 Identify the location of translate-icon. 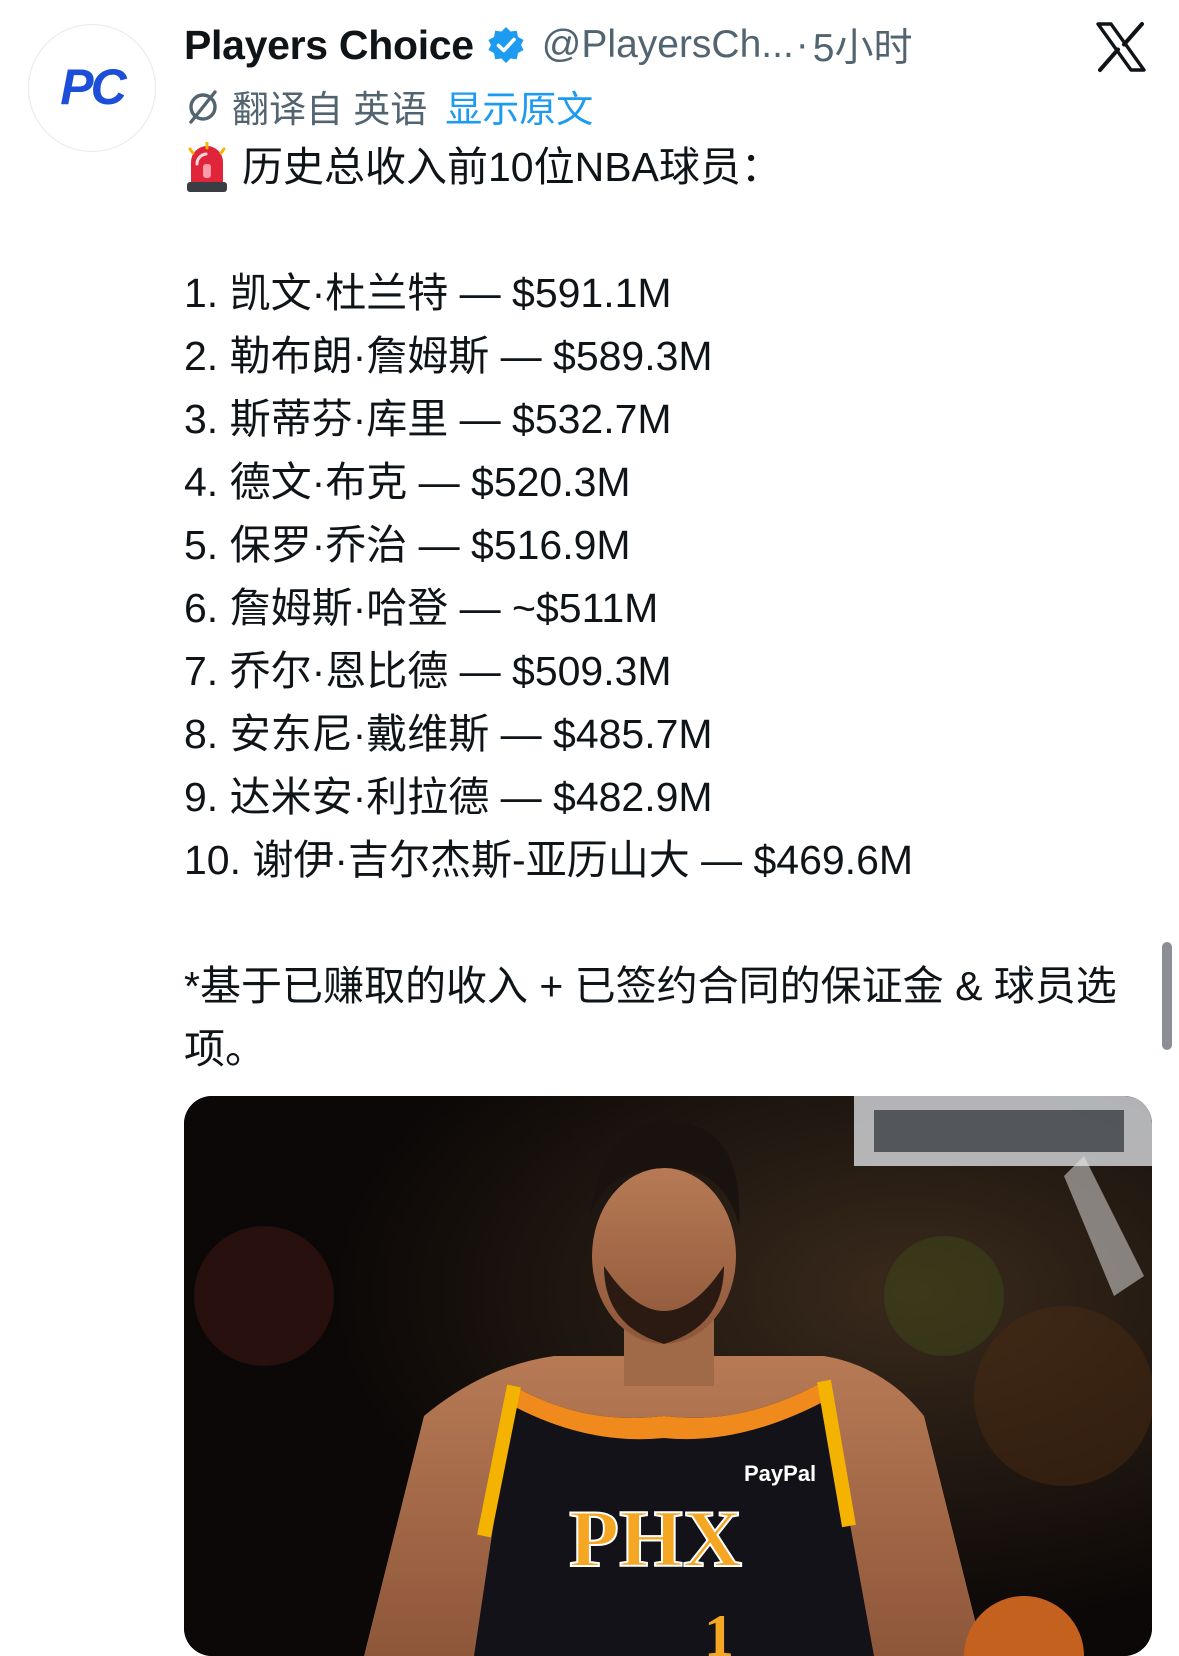
(203, 106).